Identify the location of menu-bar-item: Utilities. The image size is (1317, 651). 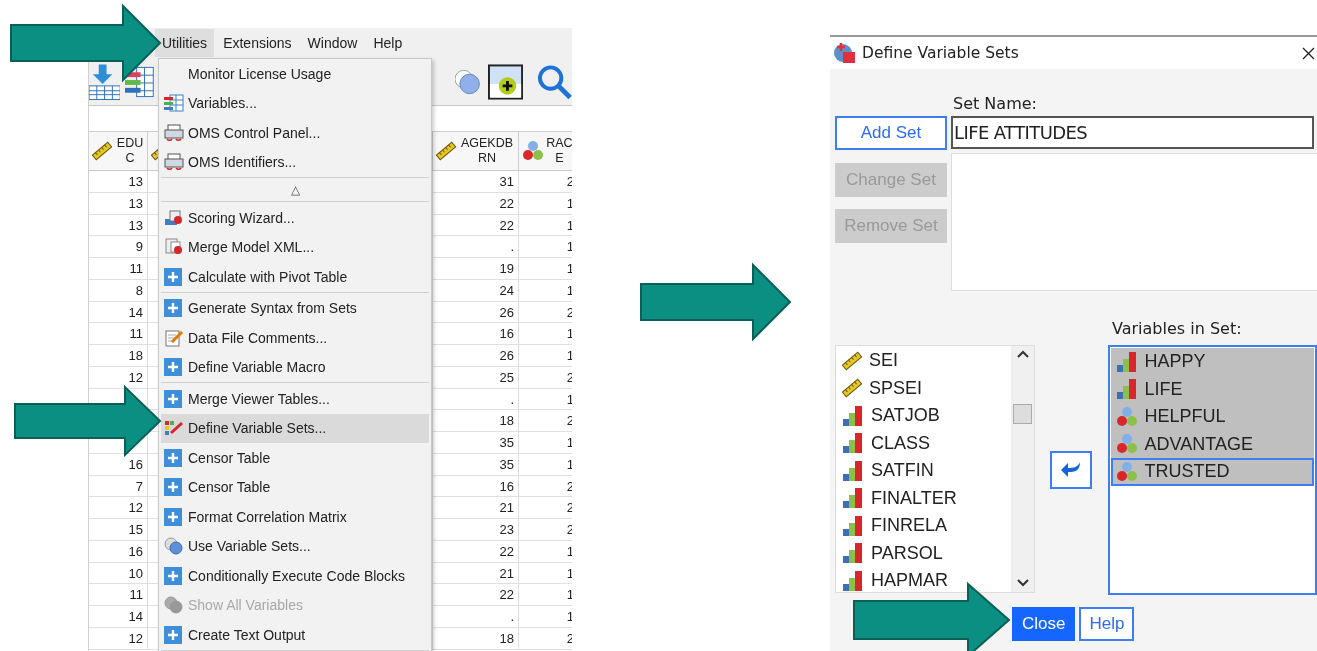
(185, 43).